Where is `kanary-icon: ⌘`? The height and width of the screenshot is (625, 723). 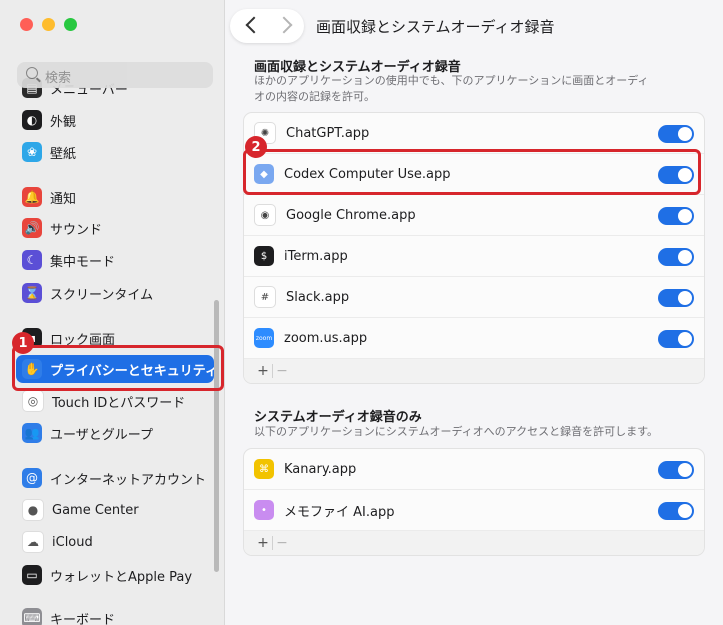
kanary-icon: ⌘ is located at coordinates (264, 469).